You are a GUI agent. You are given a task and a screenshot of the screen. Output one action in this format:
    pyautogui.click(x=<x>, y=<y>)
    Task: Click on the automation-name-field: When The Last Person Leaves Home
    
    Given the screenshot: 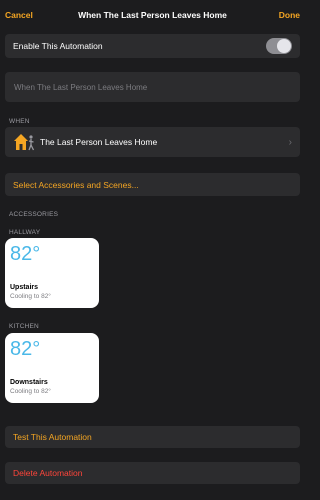 What is the action you would take?
    pyautogui.click(x=152, y=87)
    